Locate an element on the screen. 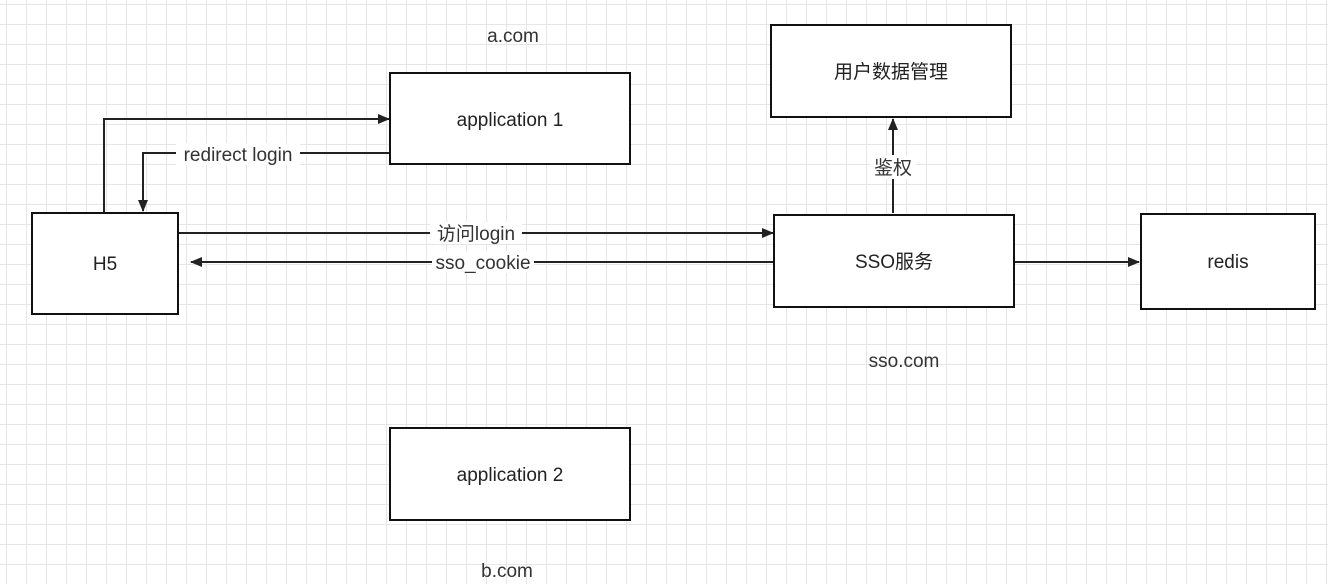 Image resolution: width=1328 pixels, height=584 pixels. node-application-1: application 1 is located at coordinates (510, 118).